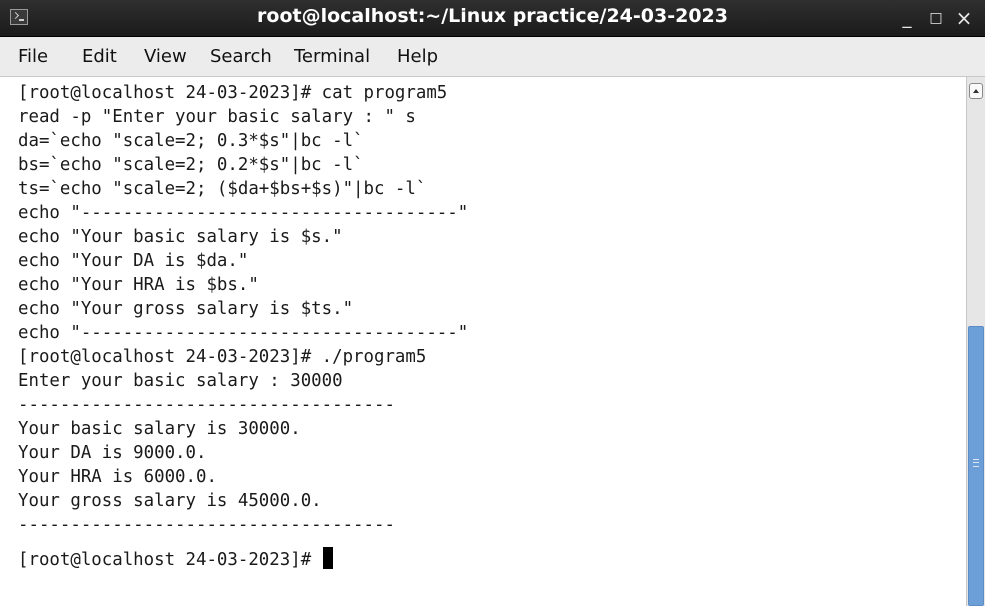 Image resolution: width=985 pixels, height=606 pixels. I want to click on menu-edit: Edit, so click(99, 57).